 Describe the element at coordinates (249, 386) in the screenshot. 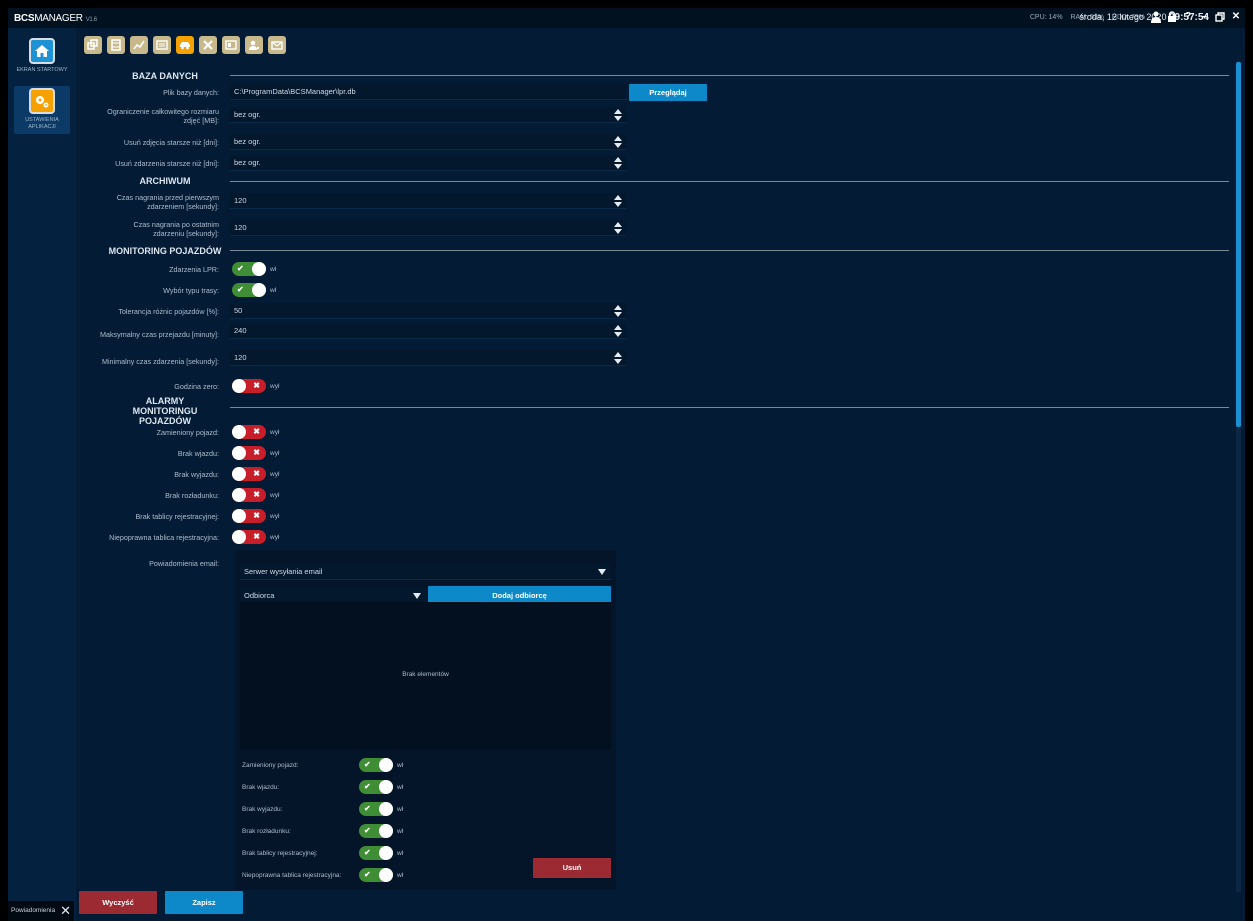

I see `hour-zero-toggle: ✖` at that location.